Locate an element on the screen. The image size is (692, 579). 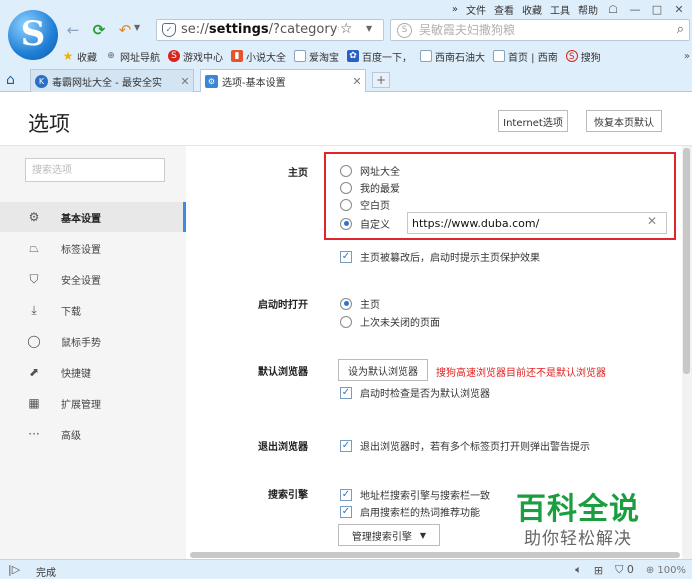
sidebar-item-shortcuts: ⬈ 快捷键 is located at coordinates (93, 372).